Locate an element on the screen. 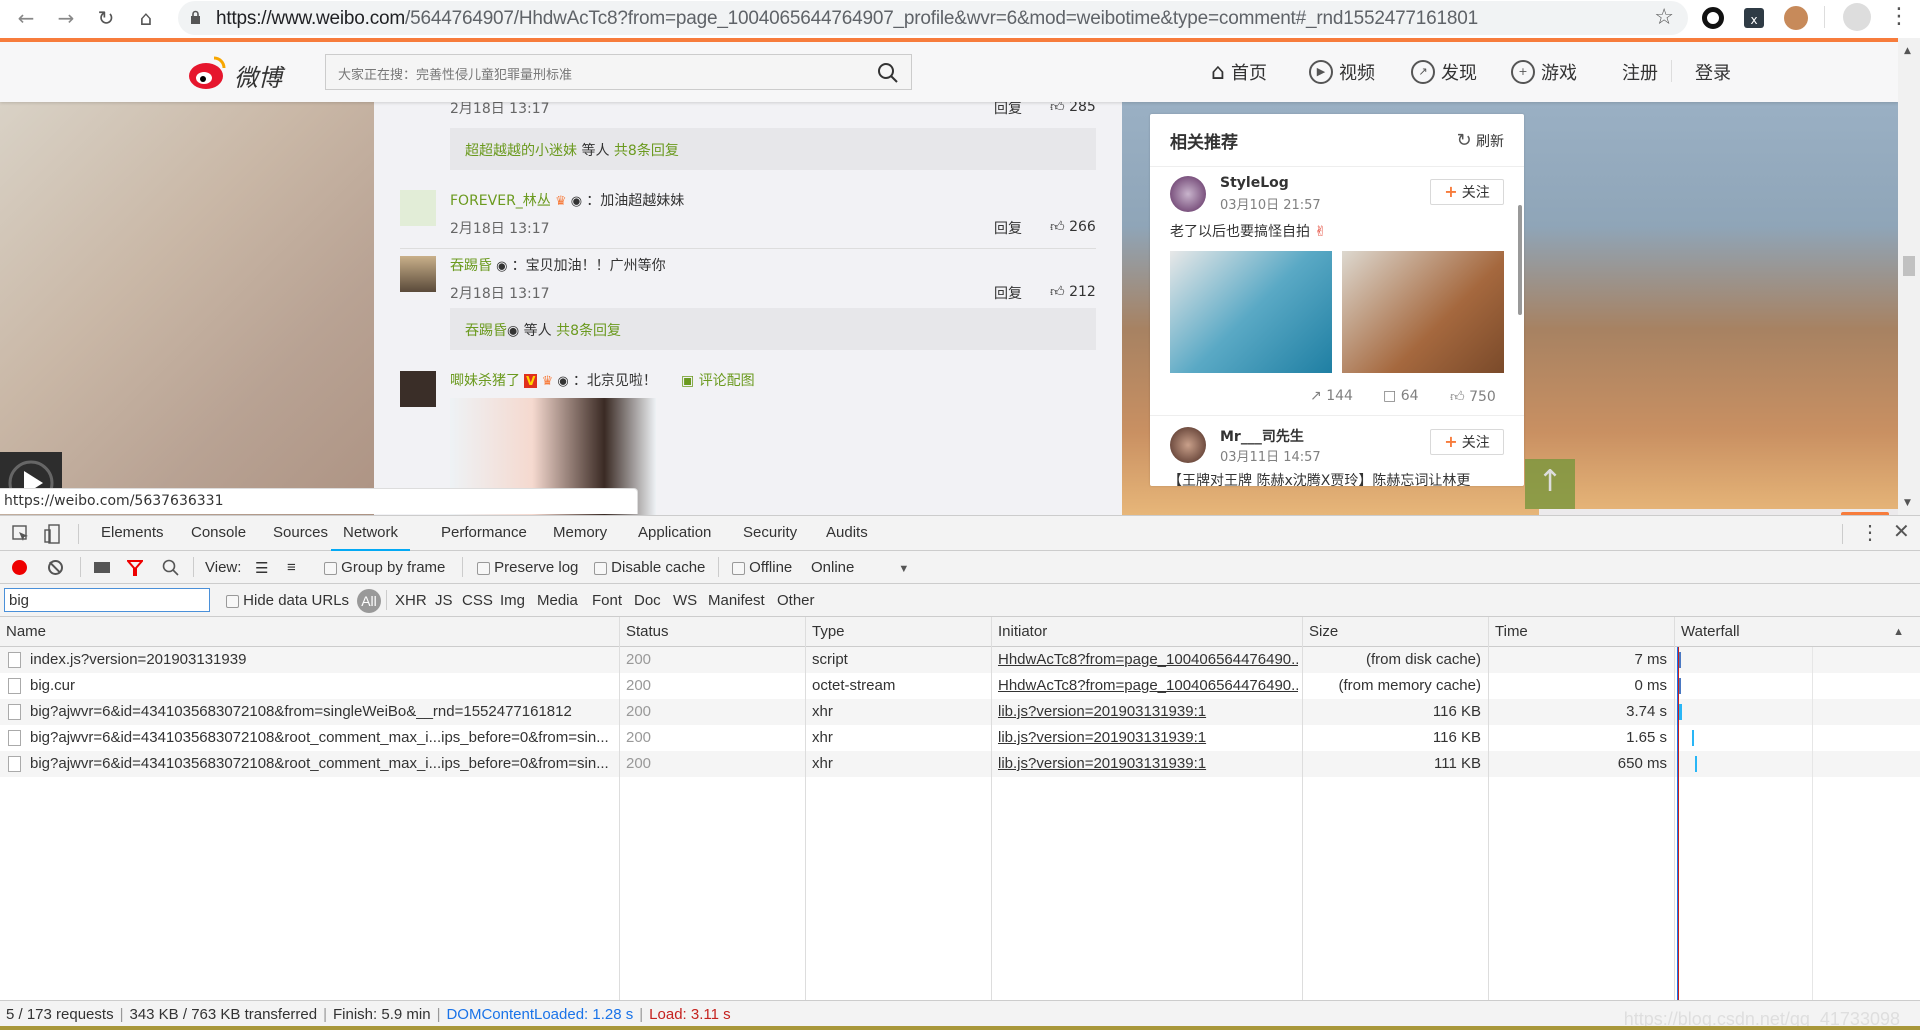  request-name: index.js?version=201903131939 is located at coordinates (322, 660).